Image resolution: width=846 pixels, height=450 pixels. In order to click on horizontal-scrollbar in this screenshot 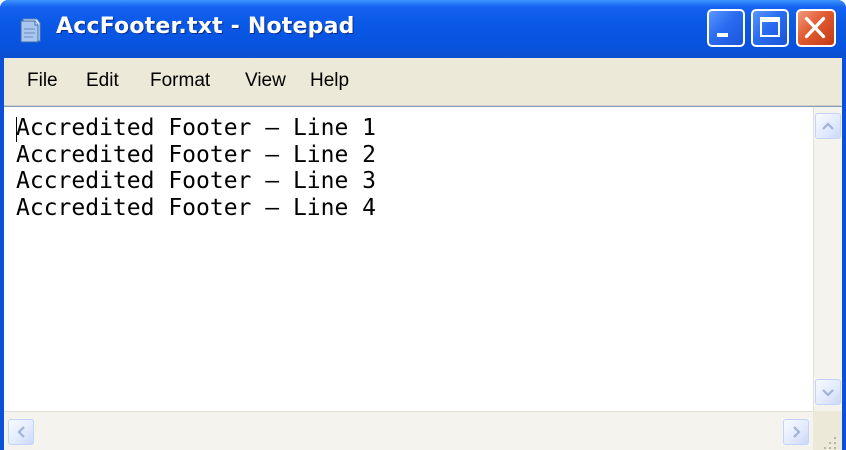, I will do `click(408, 430)`.